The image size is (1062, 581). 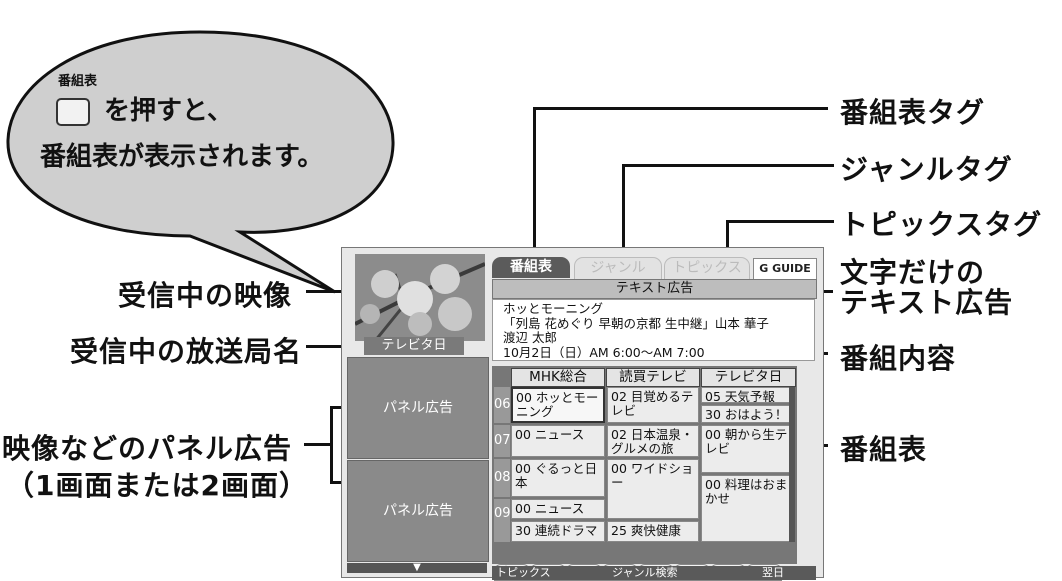 I want to click on triangle-down-icon: ▼, so click(x=417, y=567).